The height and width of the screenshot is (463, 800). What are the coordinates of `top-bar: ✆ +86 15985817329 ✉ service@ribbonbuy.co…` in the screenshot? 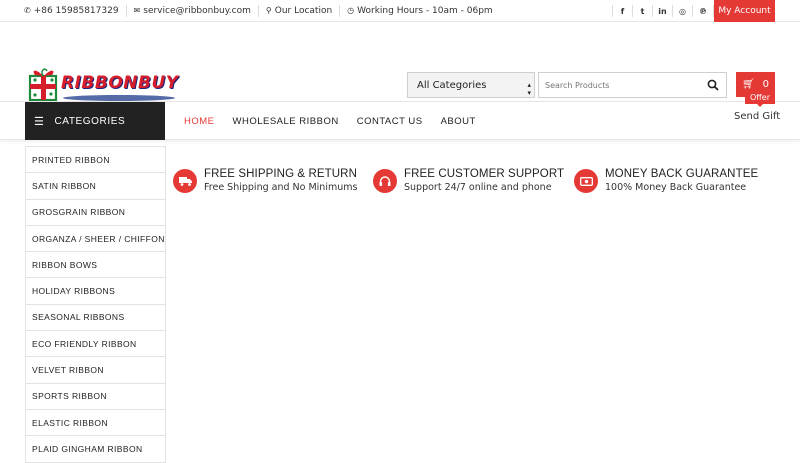 It's located at (400, 11).